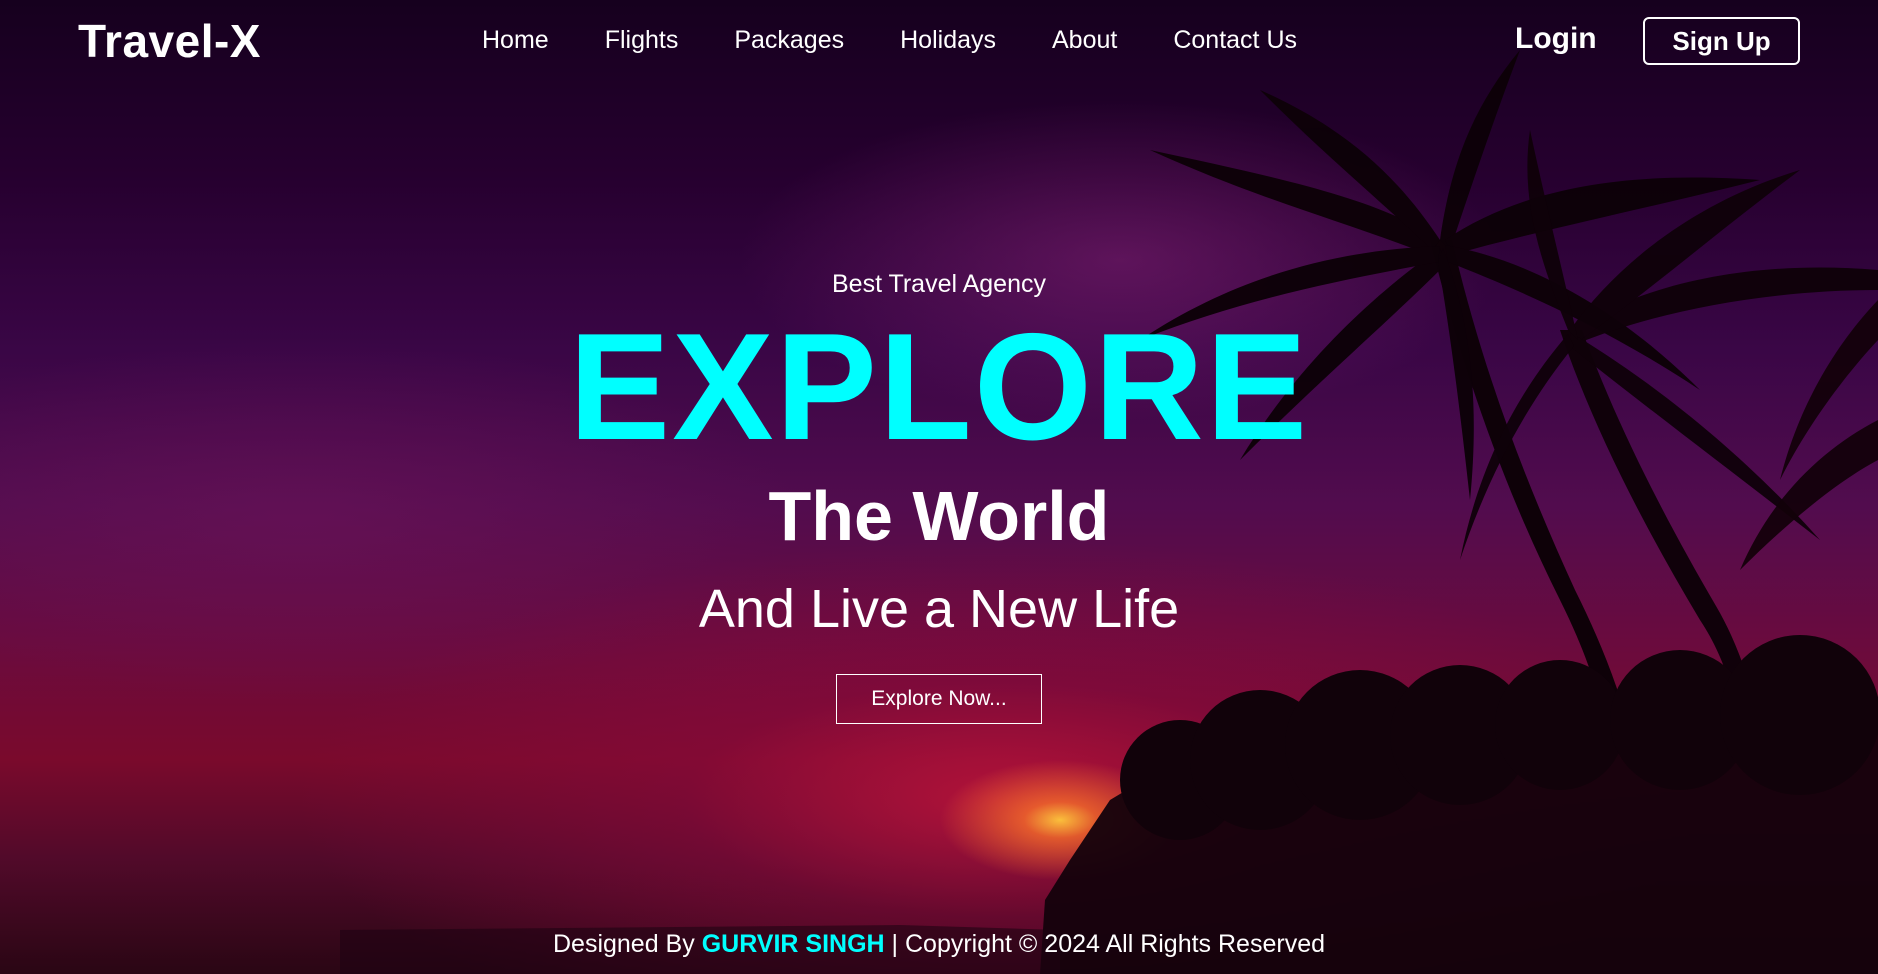 Image resolution: width=1878 pixels, height=974 pixels. What do you see at coordinates (793, 944) in the screenshot?
I see `footer-author: GURVIR SINGH` at bounding box center [793, 944].